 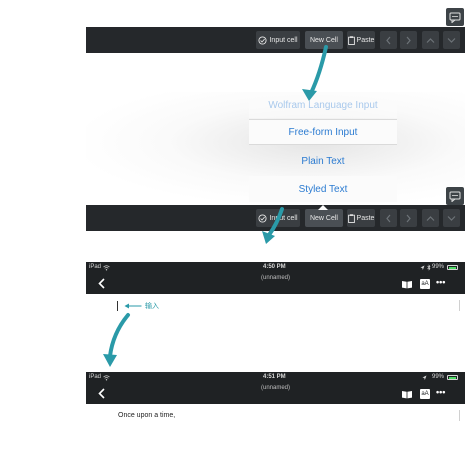 I want to click on cell-toolbar-top: Input cell New Cell Paste, so click(x=275, y=40).